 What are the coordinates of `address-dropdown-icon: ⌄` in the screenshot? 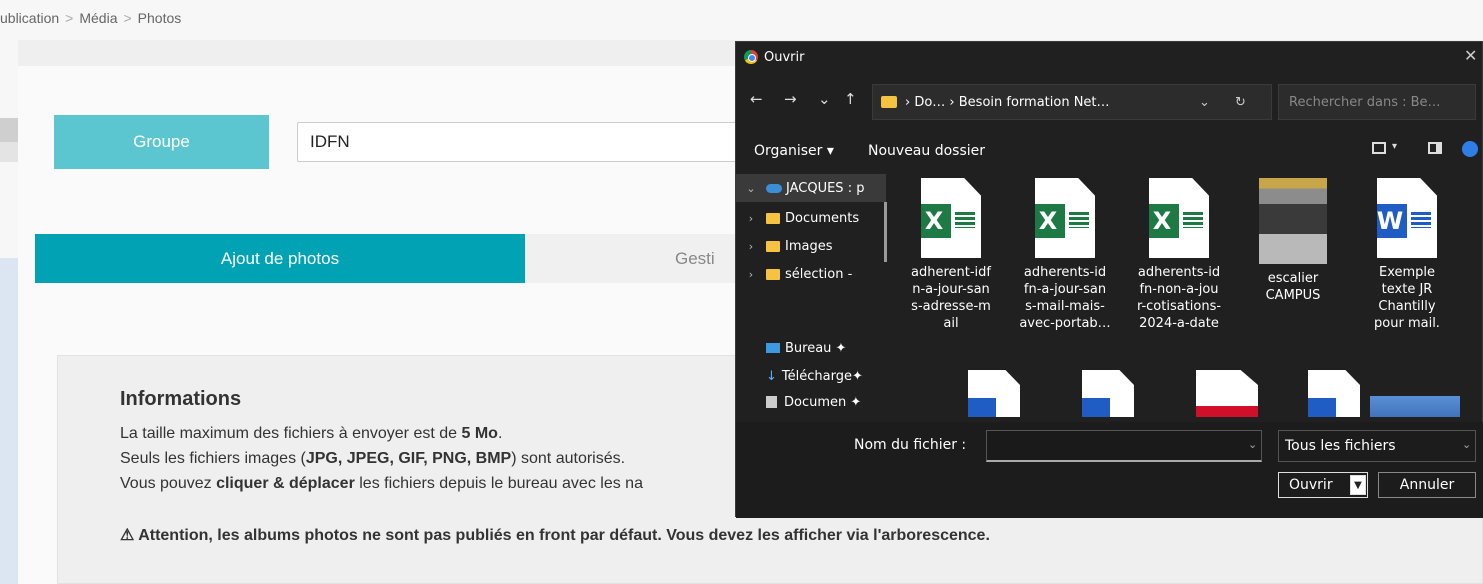 It's located at (1204, 102).